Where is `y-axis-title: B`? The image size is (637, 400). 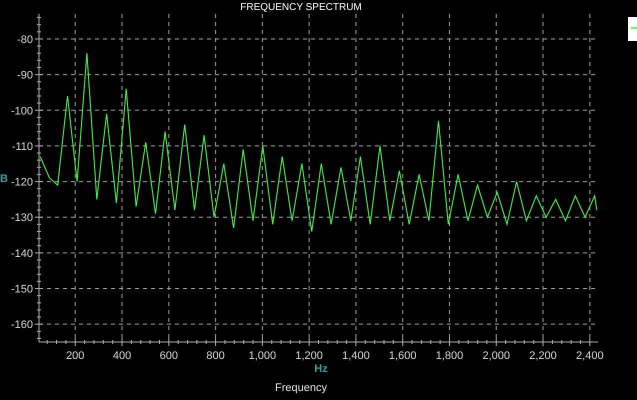
y-axis-title: B is located at coordinates (4, 179).